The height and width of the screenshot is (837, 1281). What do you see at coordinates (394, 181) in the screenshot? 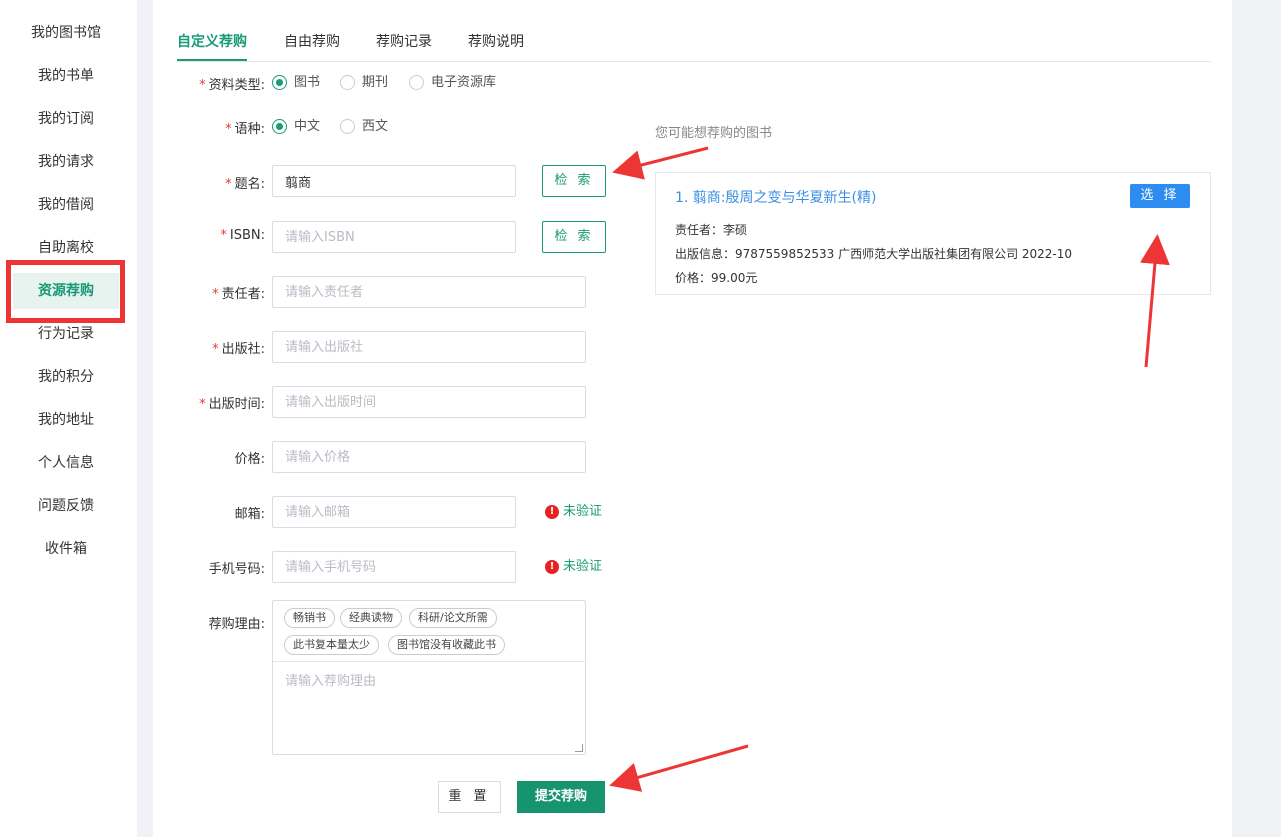
I see `title-input` at bounding box center [394, 181].